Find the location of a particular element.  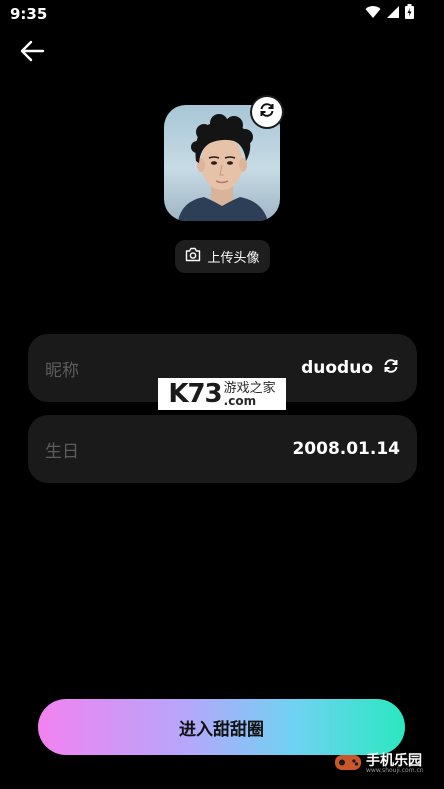

battery-icon is located at coordinates (409, 13).